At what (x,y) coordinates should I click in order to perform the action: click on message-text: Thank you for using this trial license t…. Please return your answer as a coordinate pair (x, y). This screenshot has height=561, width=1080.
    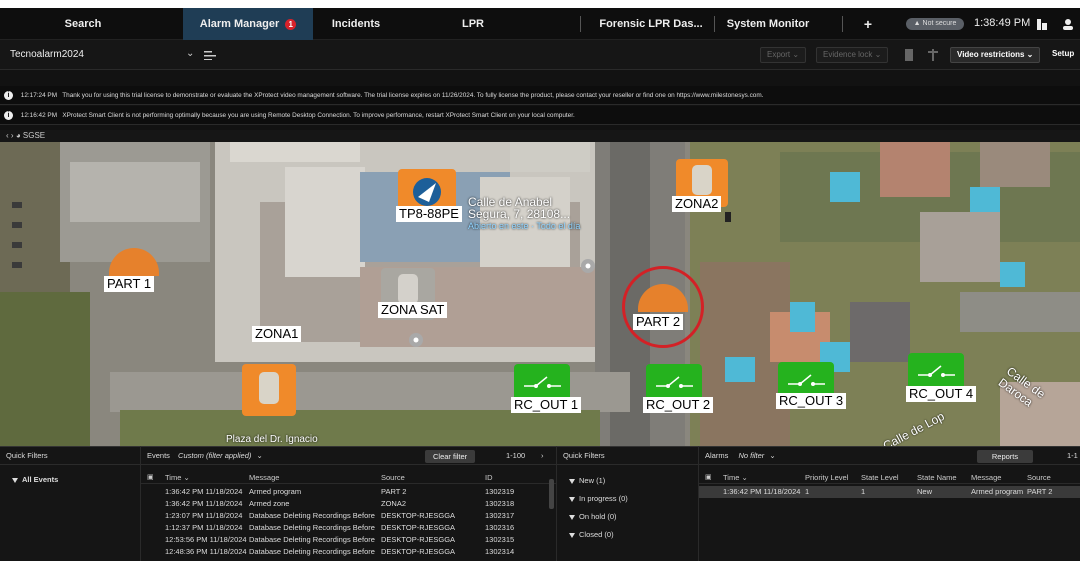
    Looking at the image, I should click on (413, 95).